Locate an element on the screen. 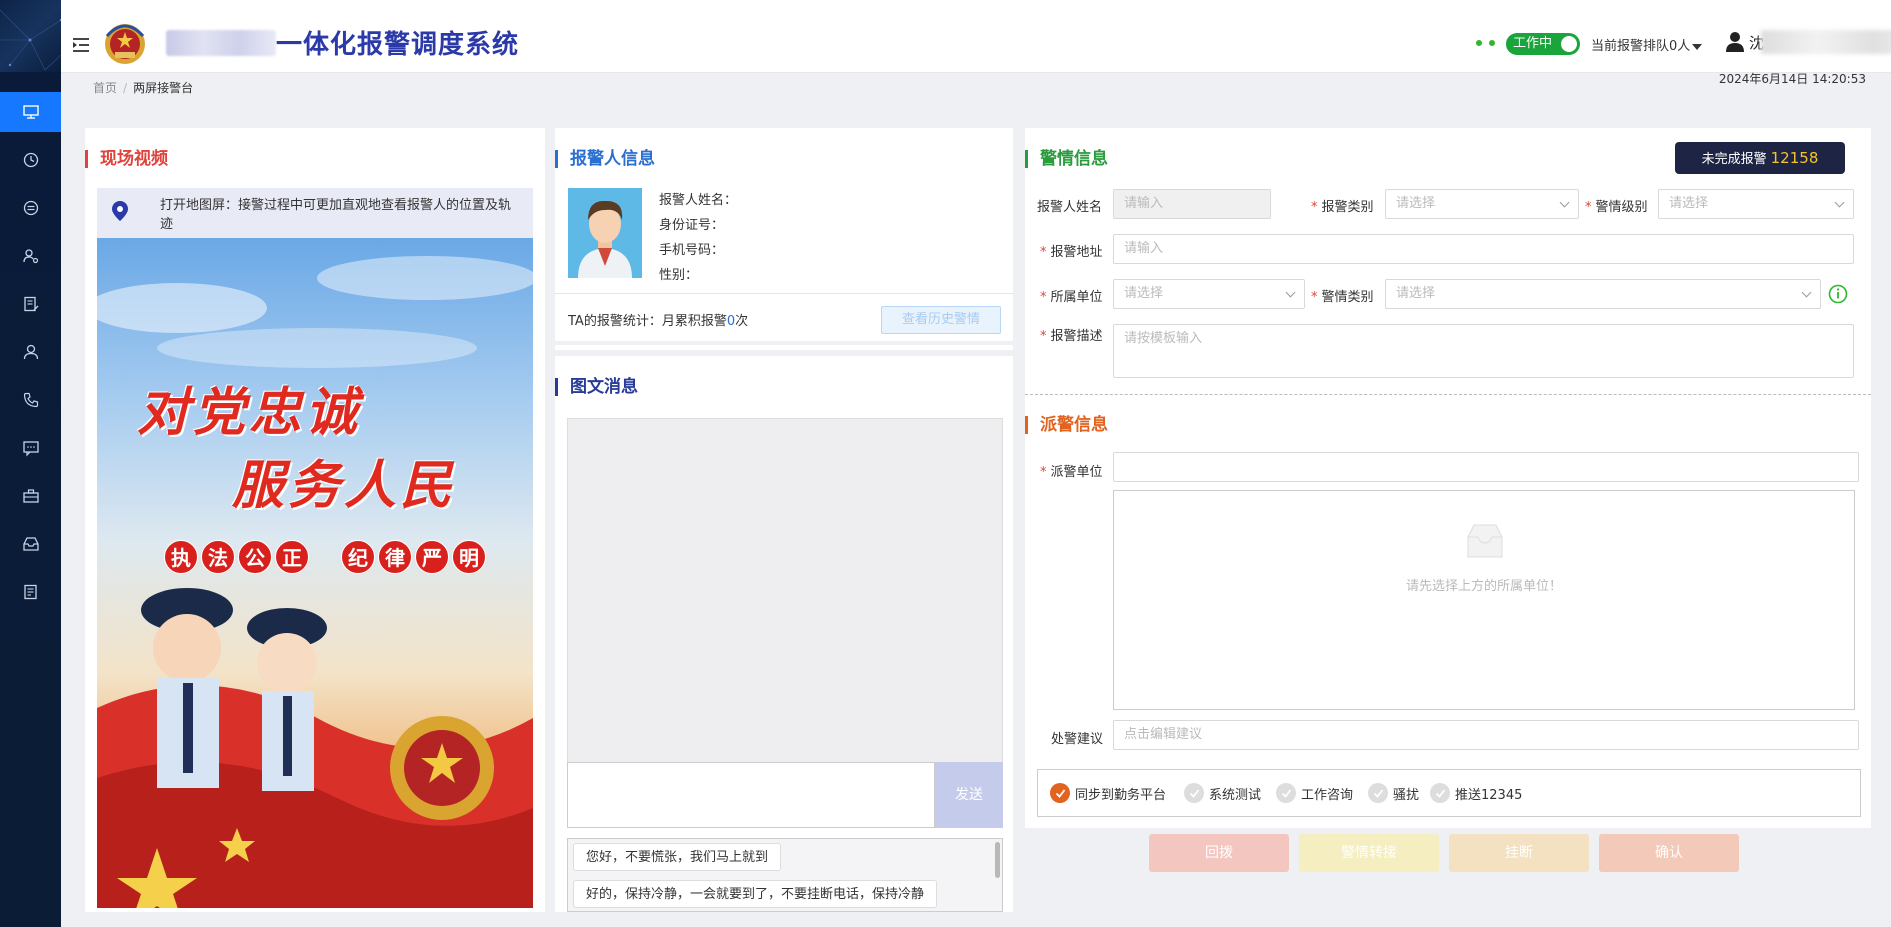  report-edit-icon is located at coordinates (30, 304).